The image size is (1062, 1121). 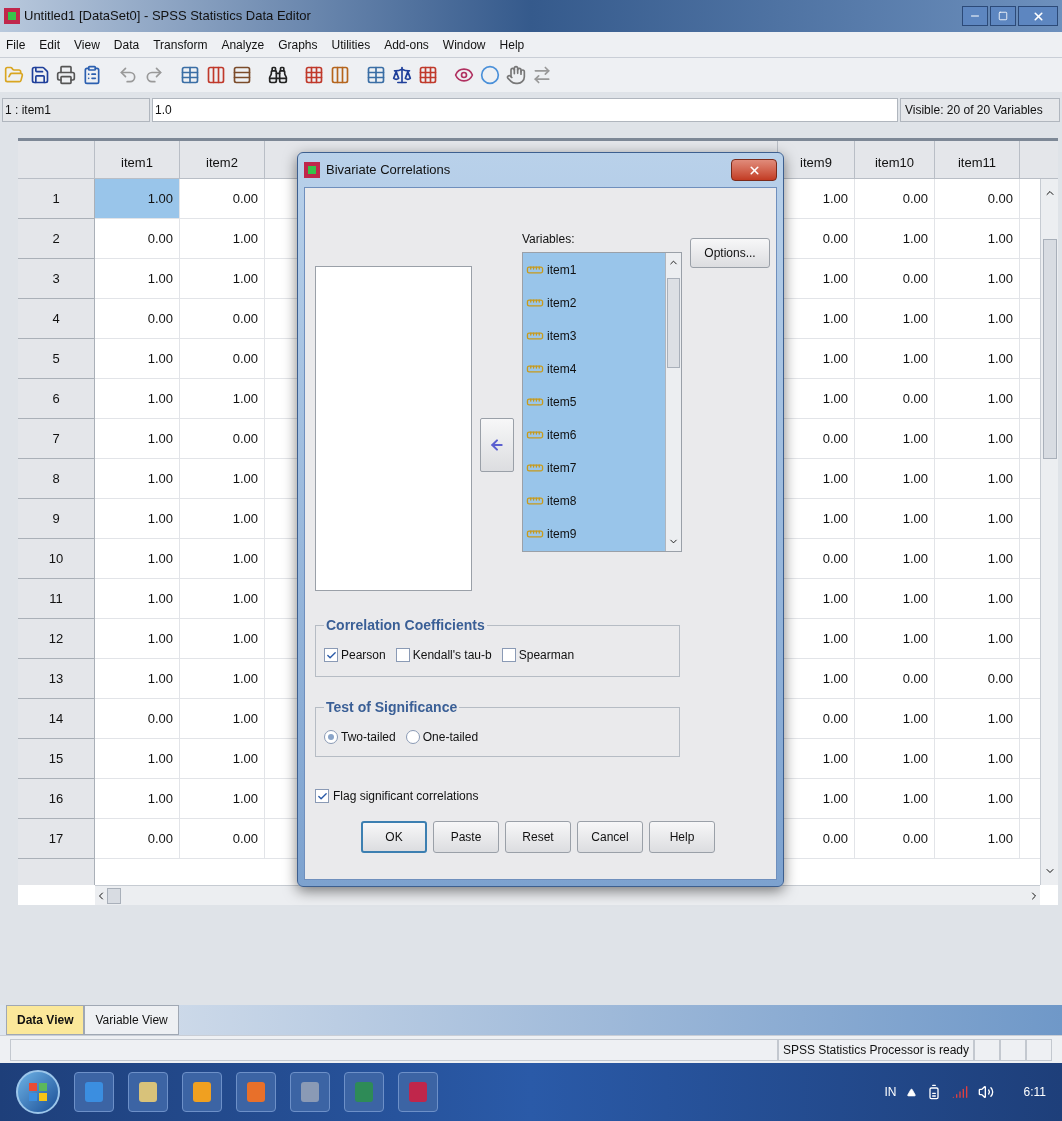 What do you see at coordinates (959, 1092) in the screenshot?
I see `signal-icon` at bounding box center [959, 1092].